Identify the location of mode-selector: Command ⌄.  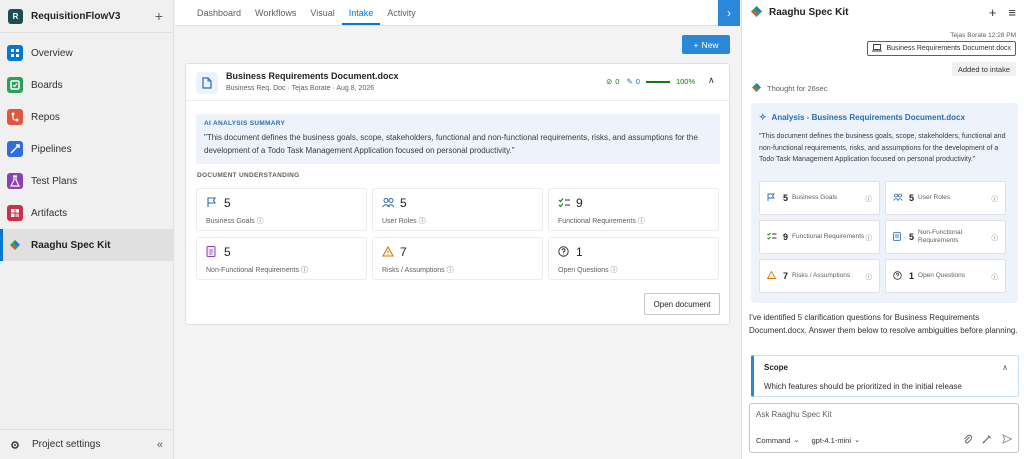
(777, 440).